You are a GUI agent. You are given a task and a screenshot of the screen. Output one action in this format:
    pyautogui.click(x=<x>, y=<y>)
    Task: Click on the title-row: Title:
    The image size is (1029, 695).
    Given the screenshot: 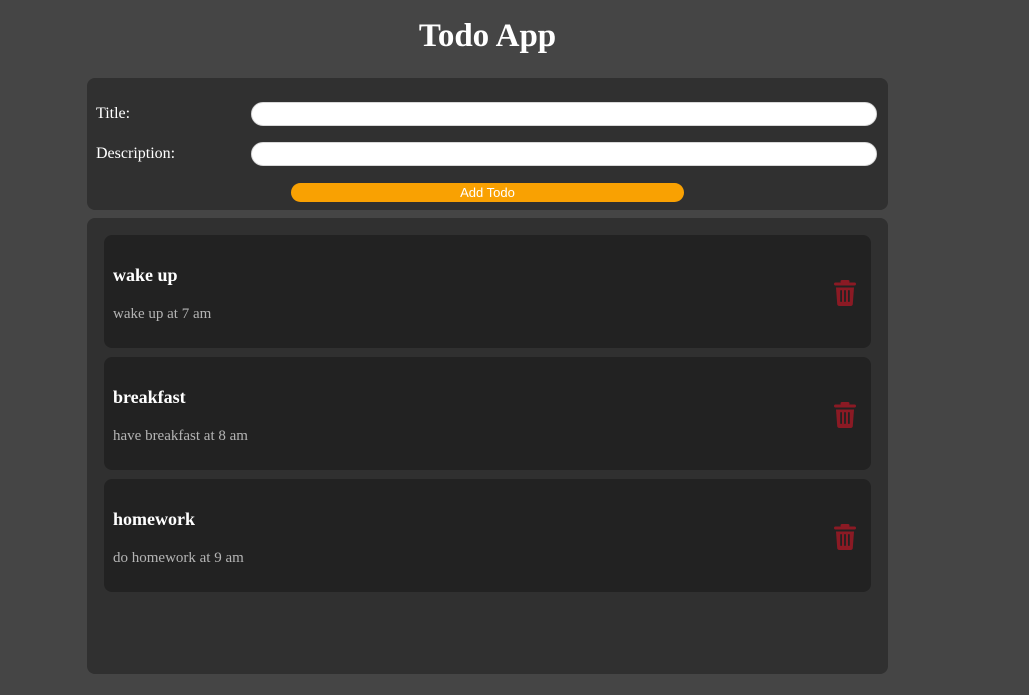 What is the action you would take?
    pyautogui.click(x=488, y=115)
    